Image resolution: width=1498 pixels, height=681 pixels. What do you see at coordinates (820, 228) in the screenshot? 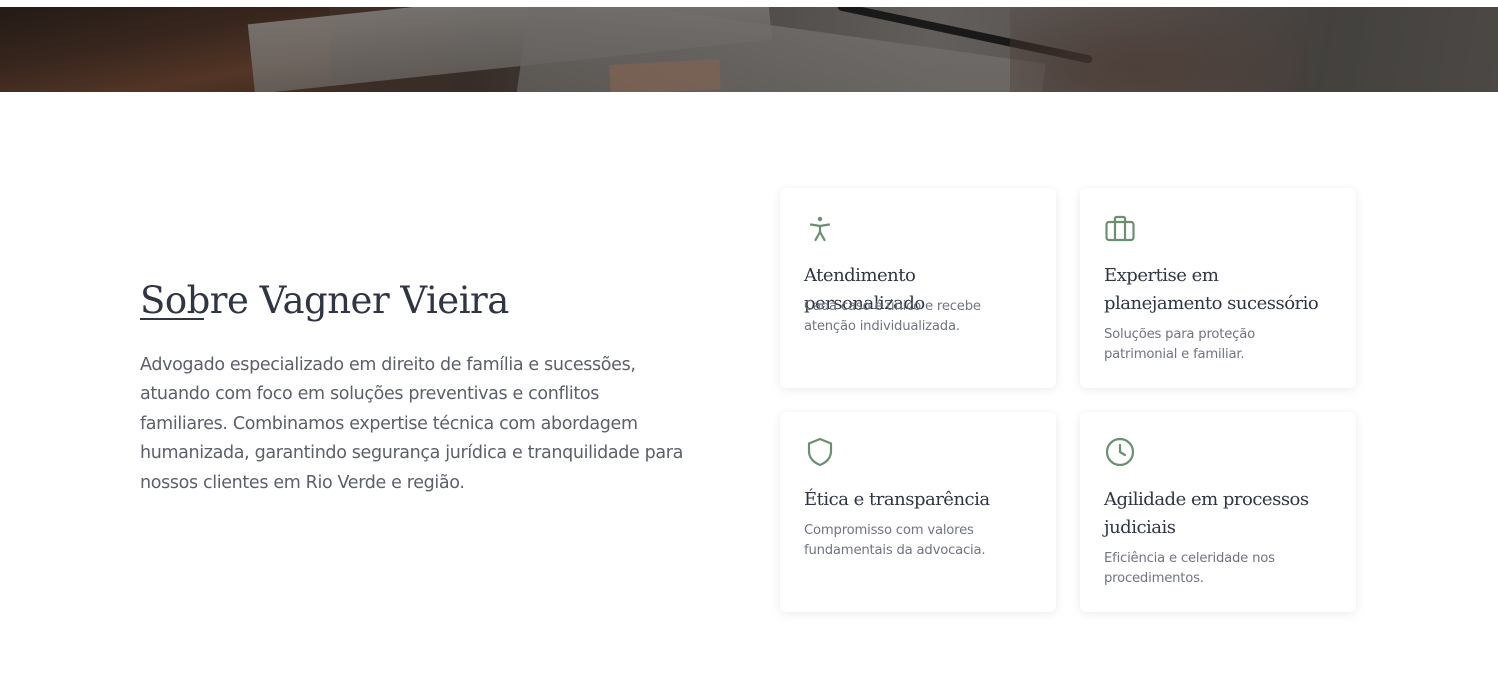
I see `accessibility-icon` at bounding box center [820, 228].